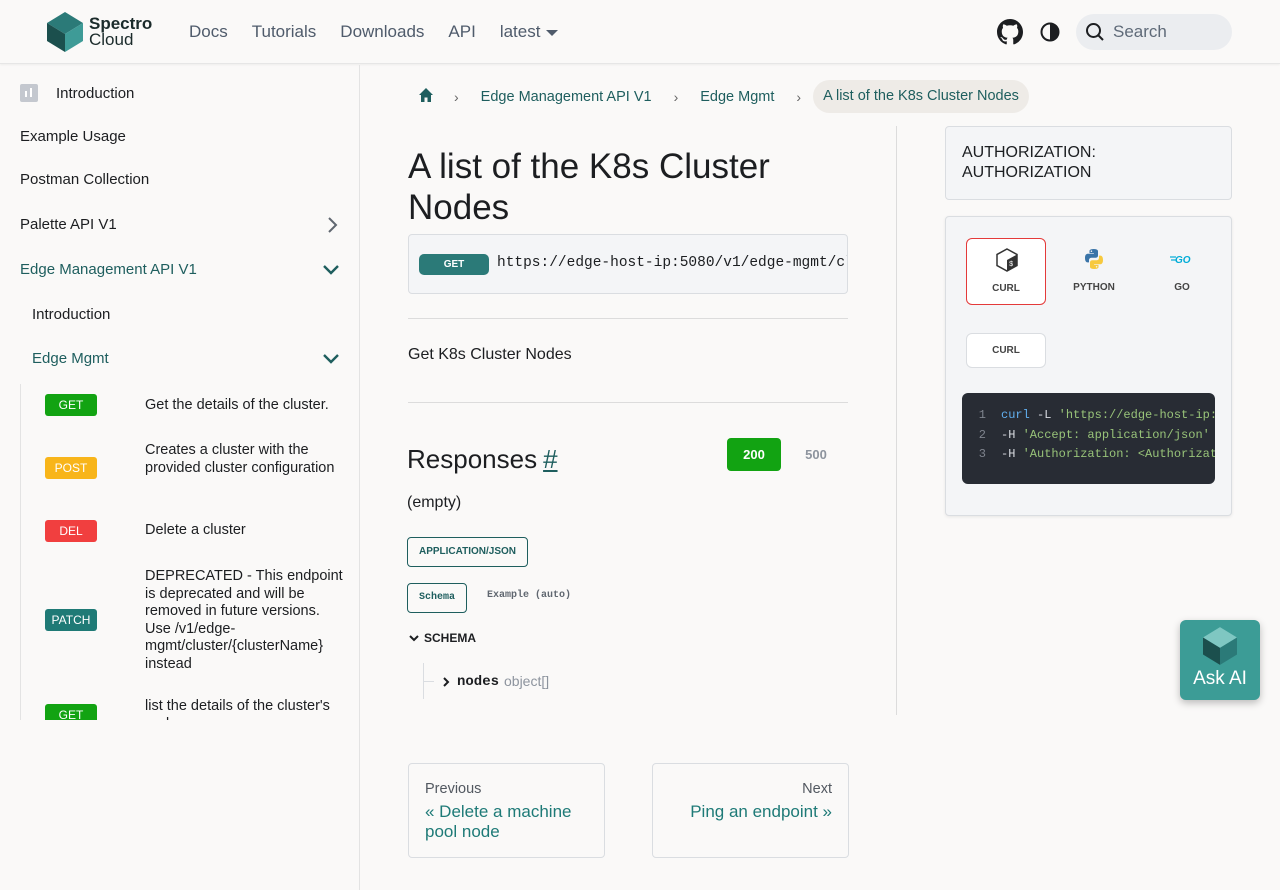  Describe the element at coordinates (237, 709) in the screenshot. I see `endpoint-label: list the details of the cluster's nodes` at that location.